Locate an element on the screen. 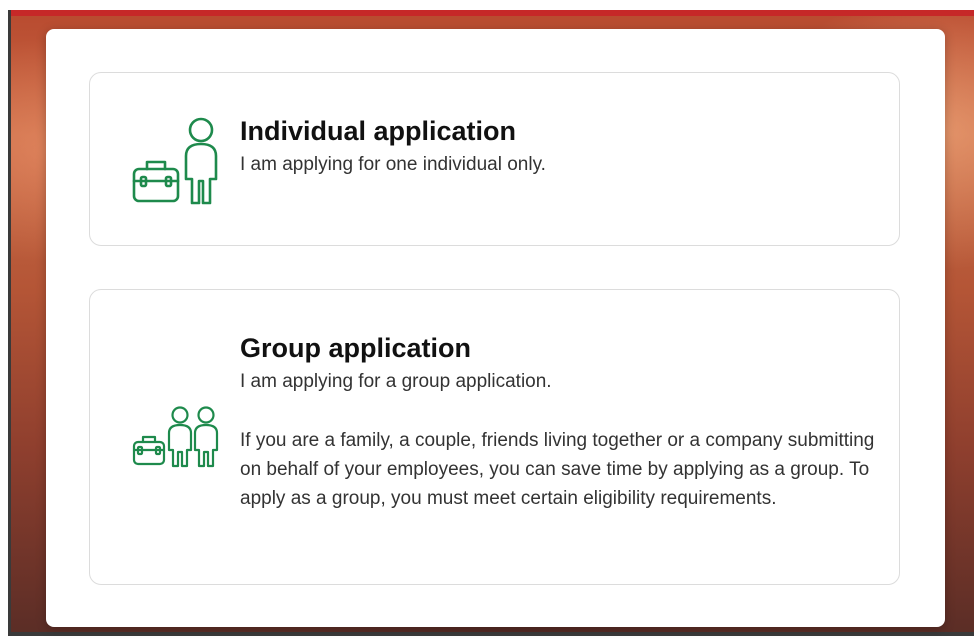  bottom-border is located at coordinates (491, 634).